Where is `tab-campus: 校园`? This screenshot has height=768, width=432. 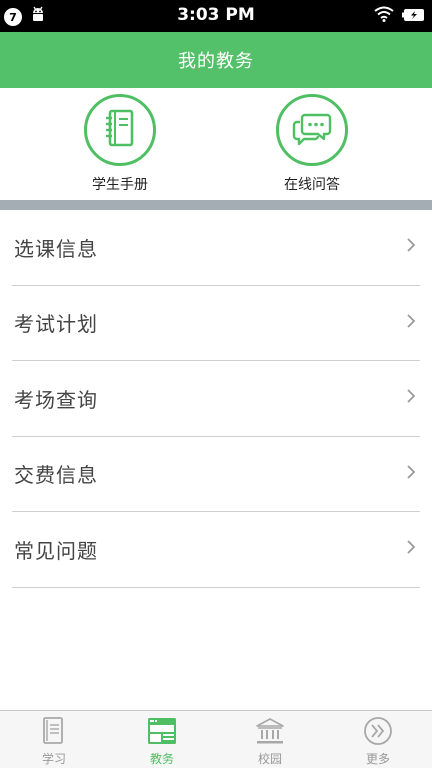
tab-campus: 校园 is located at coordinates (270, 739).